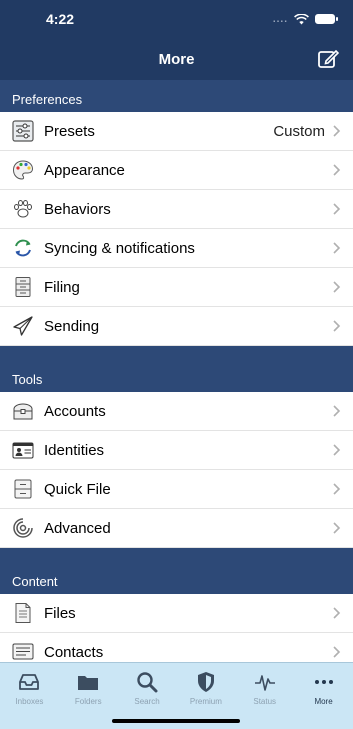  What do you see at coordinates (29, 682) in the screenshot?
I see `inbox-icon` at bounding box center [29, 682].